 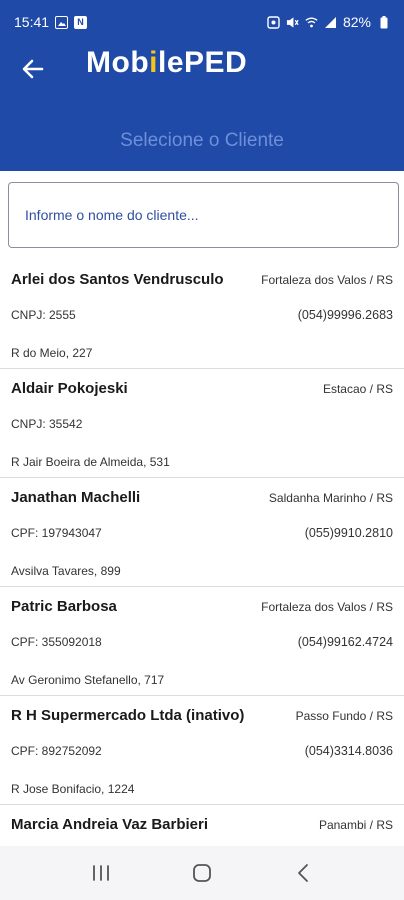 I want to click on mute-icon, so click(x=292, y=22).